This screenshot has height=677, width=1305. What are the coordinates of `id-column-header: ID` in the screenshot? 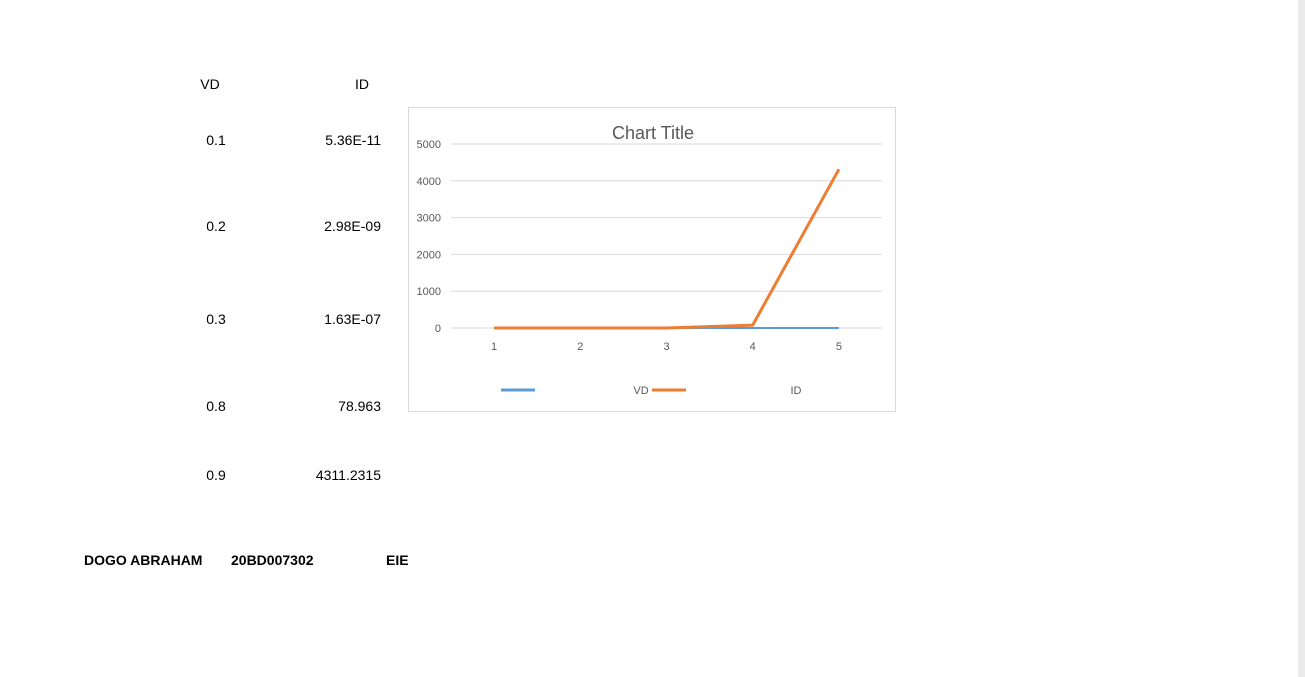 It's located at (362, 84).